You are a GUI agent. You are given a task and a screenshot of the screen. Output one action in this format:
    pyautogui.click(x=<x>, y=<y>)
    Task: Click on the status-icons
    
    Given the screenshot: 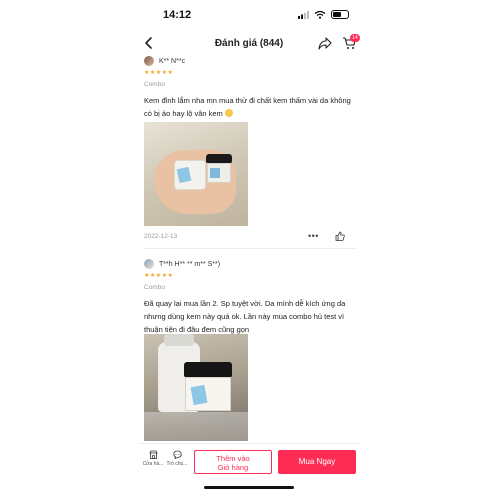 What is the action you would take?
    pyautogui.click(x=323, y=14)
    